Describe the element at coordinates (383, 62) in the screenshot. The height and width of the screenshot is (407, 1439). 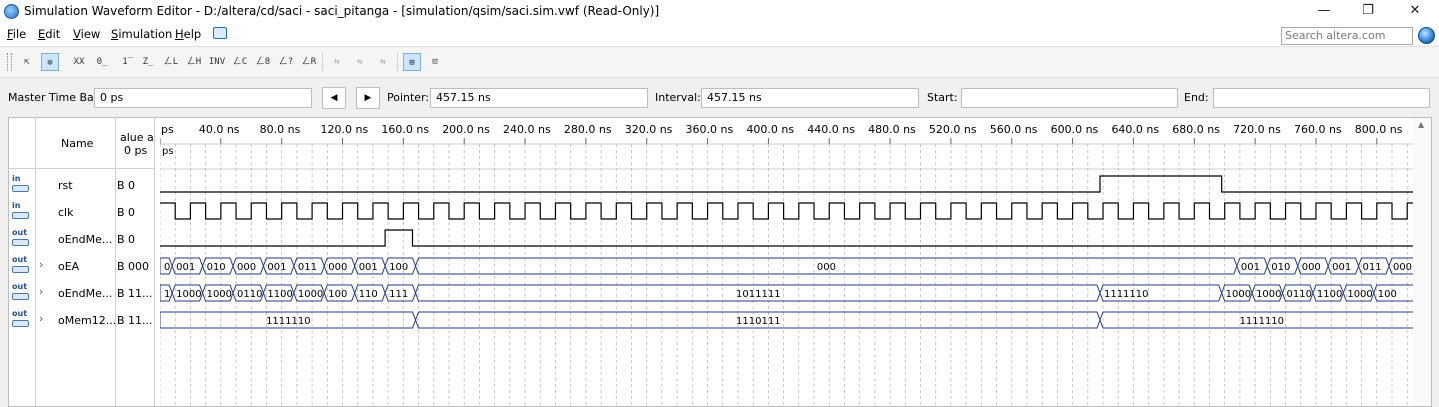
I see `stretch-icon: ⇆` at that location.